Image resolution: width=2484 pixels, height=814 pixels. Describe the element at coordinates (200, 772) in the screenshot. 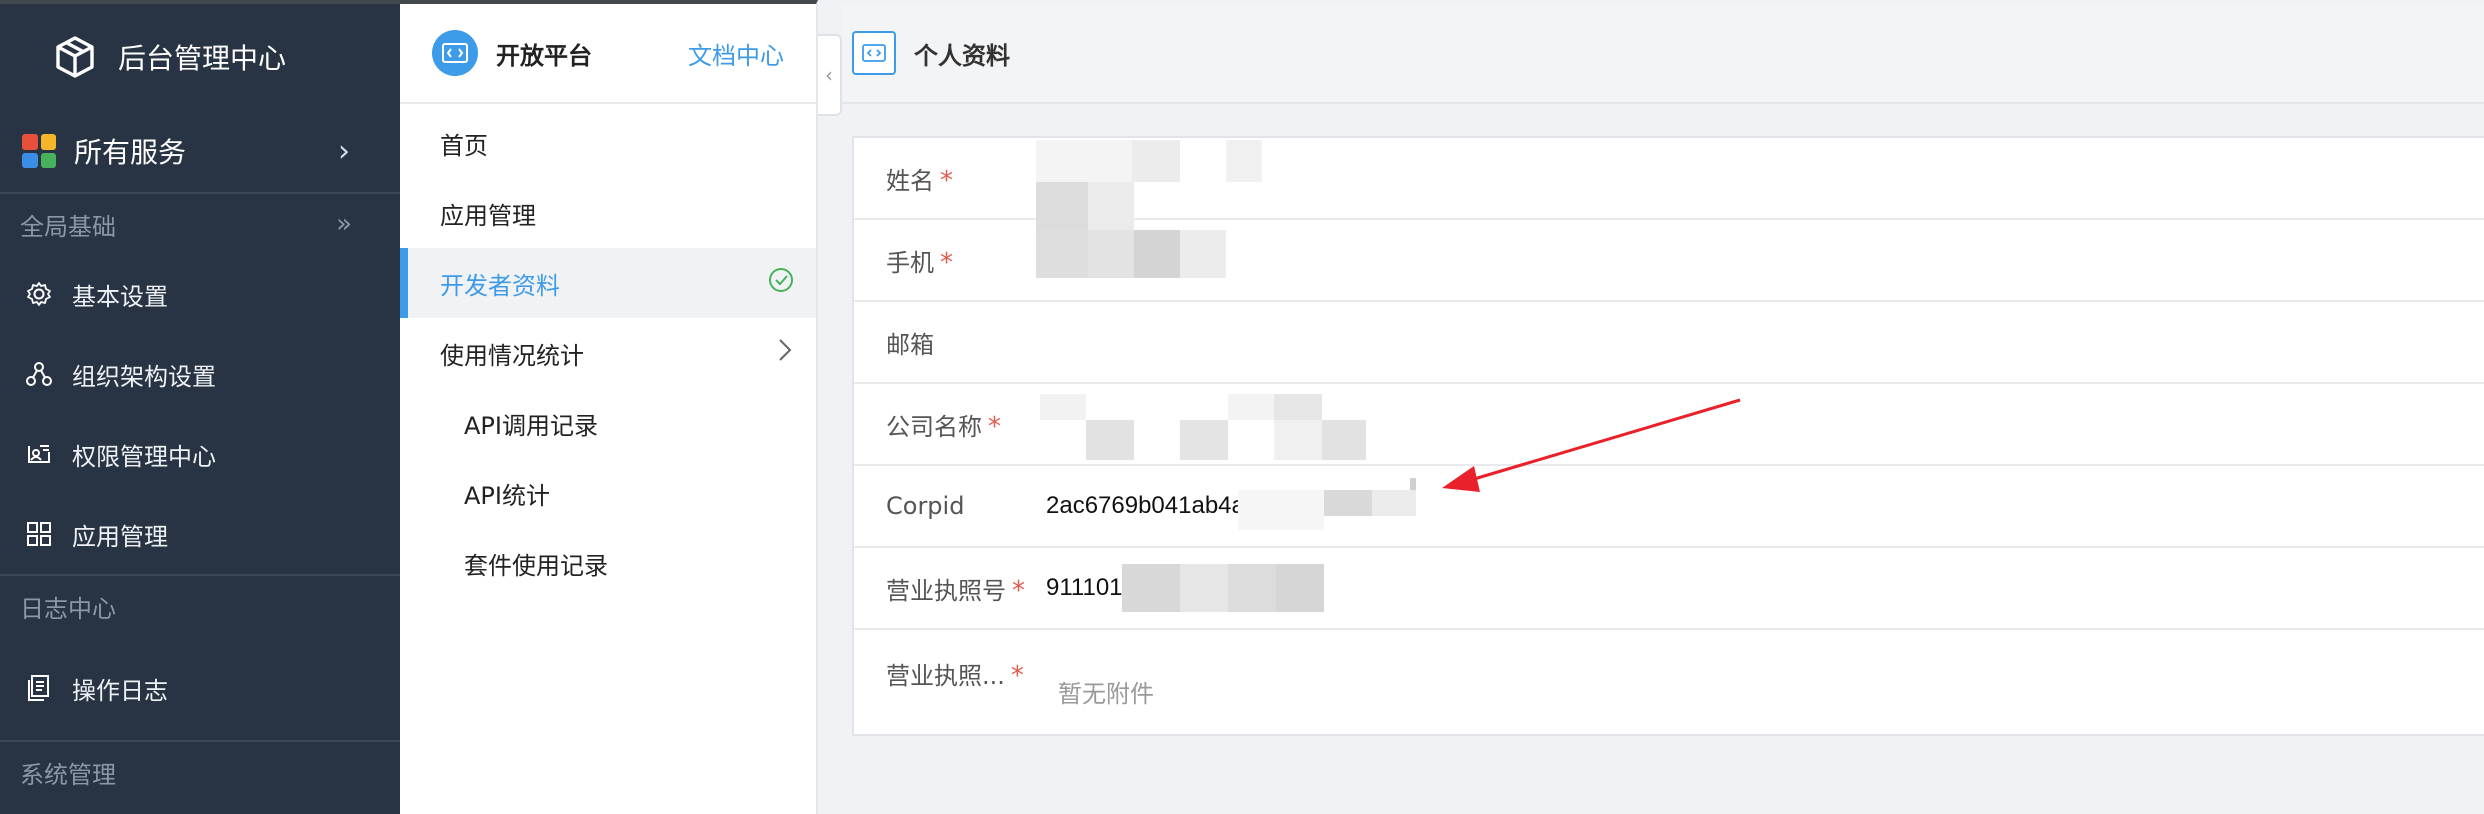

I see `section-system-management: 系统管理` at that location.